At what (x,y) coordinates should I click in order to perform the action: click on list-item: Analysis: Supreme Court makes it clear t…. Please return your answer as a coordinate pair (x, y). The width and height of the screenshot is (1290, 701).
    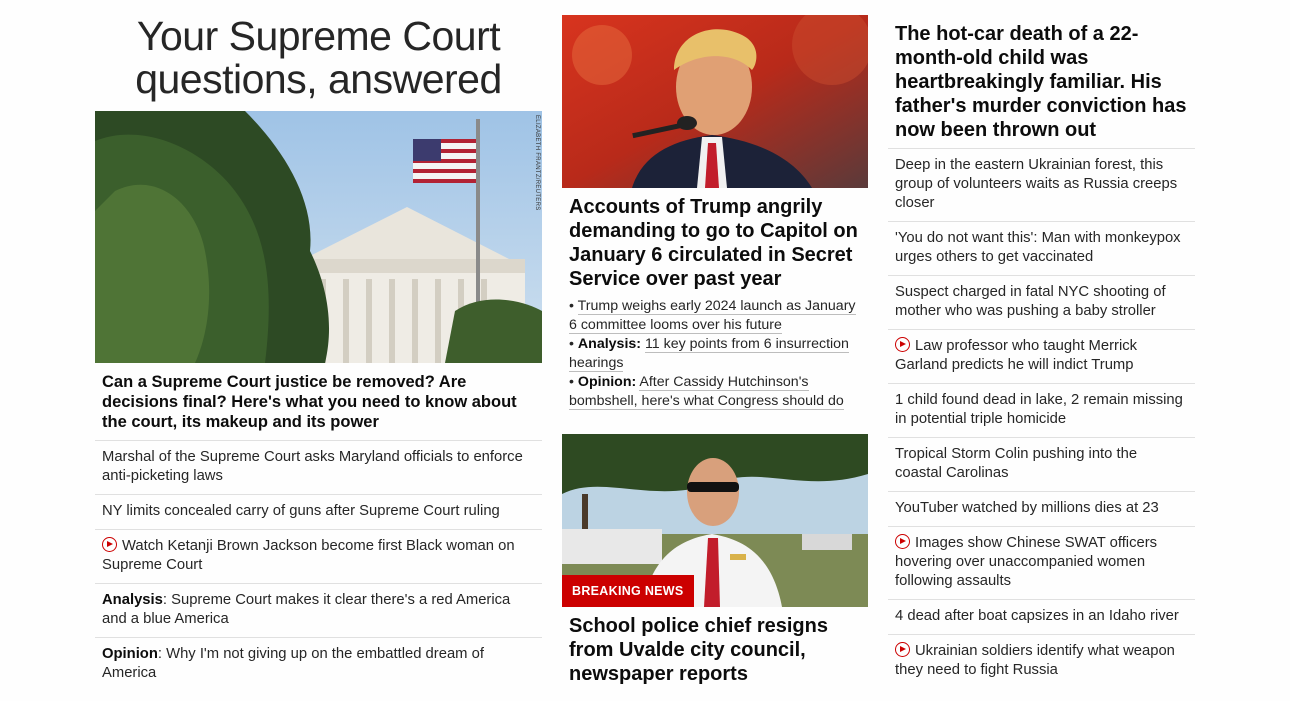
    Looking at the image, I should click on (318, 611).